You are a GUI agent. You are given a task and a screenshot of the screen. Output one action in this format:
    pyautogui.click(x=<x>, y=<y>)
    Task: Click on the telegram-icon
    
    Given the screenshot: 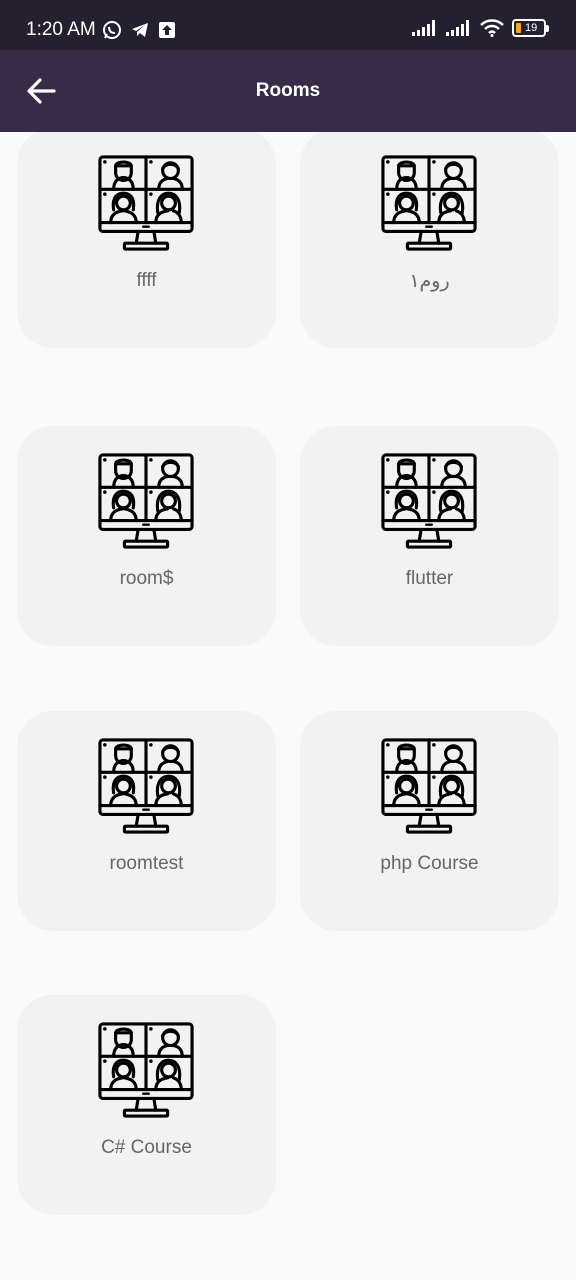 What is the action you would take?
    pyautogui.click(x=140, y=30)
    